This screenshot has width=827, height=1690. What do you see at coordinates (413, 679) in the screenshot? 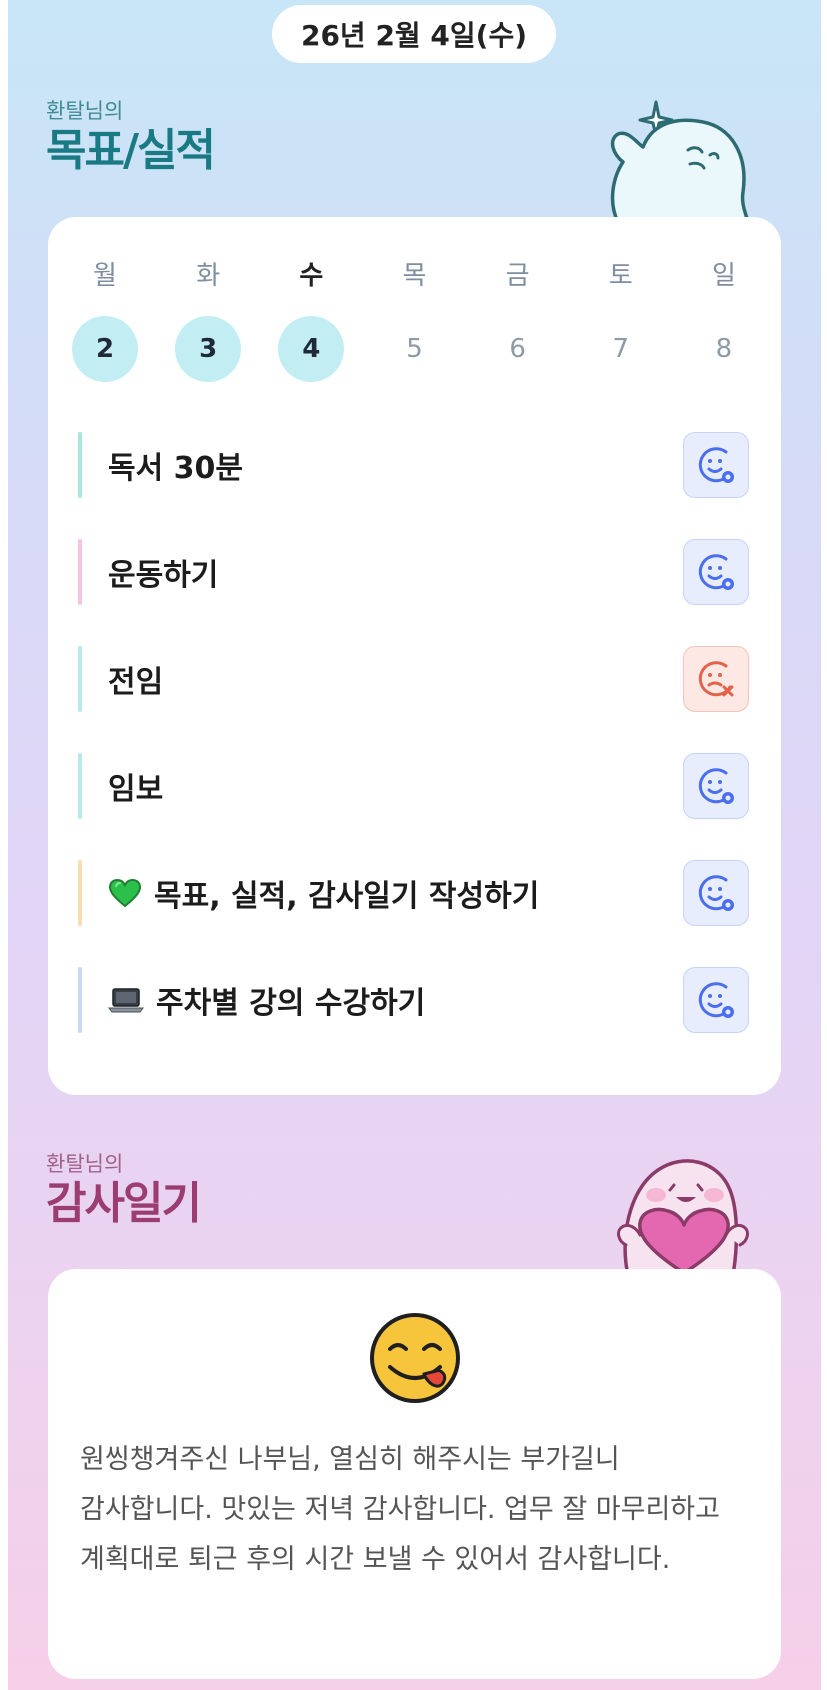
I see `goal-item: 전임` at bounding box center [413, 679].